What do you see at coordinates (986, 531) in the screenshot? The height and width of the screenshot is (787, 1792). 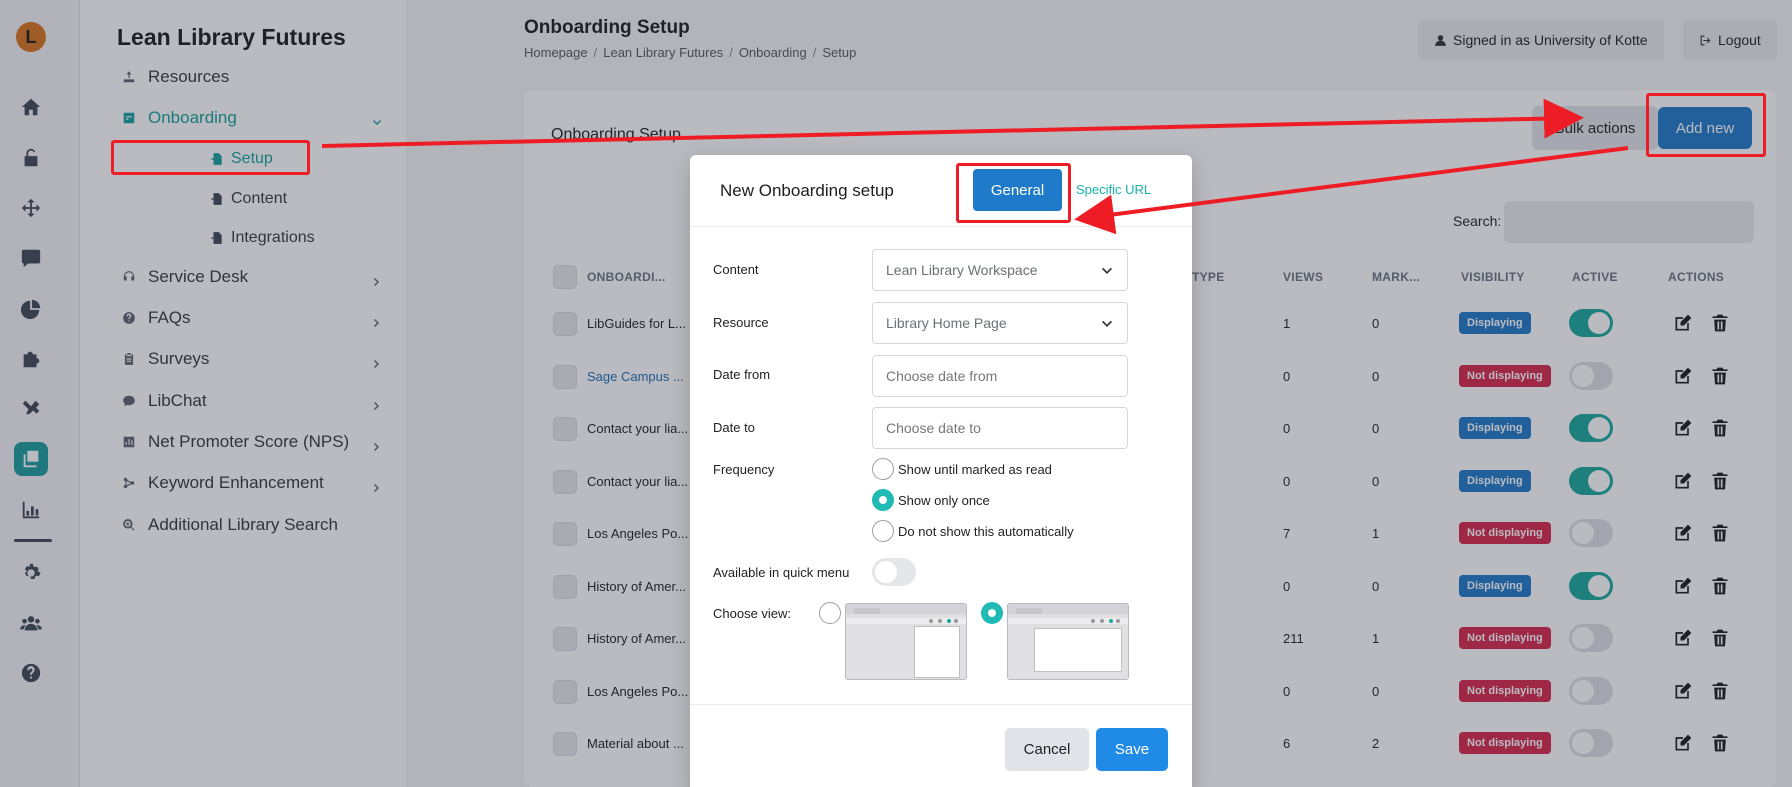 I see `radio-label: Do not show this automatically` at bounding box center [986, 531].